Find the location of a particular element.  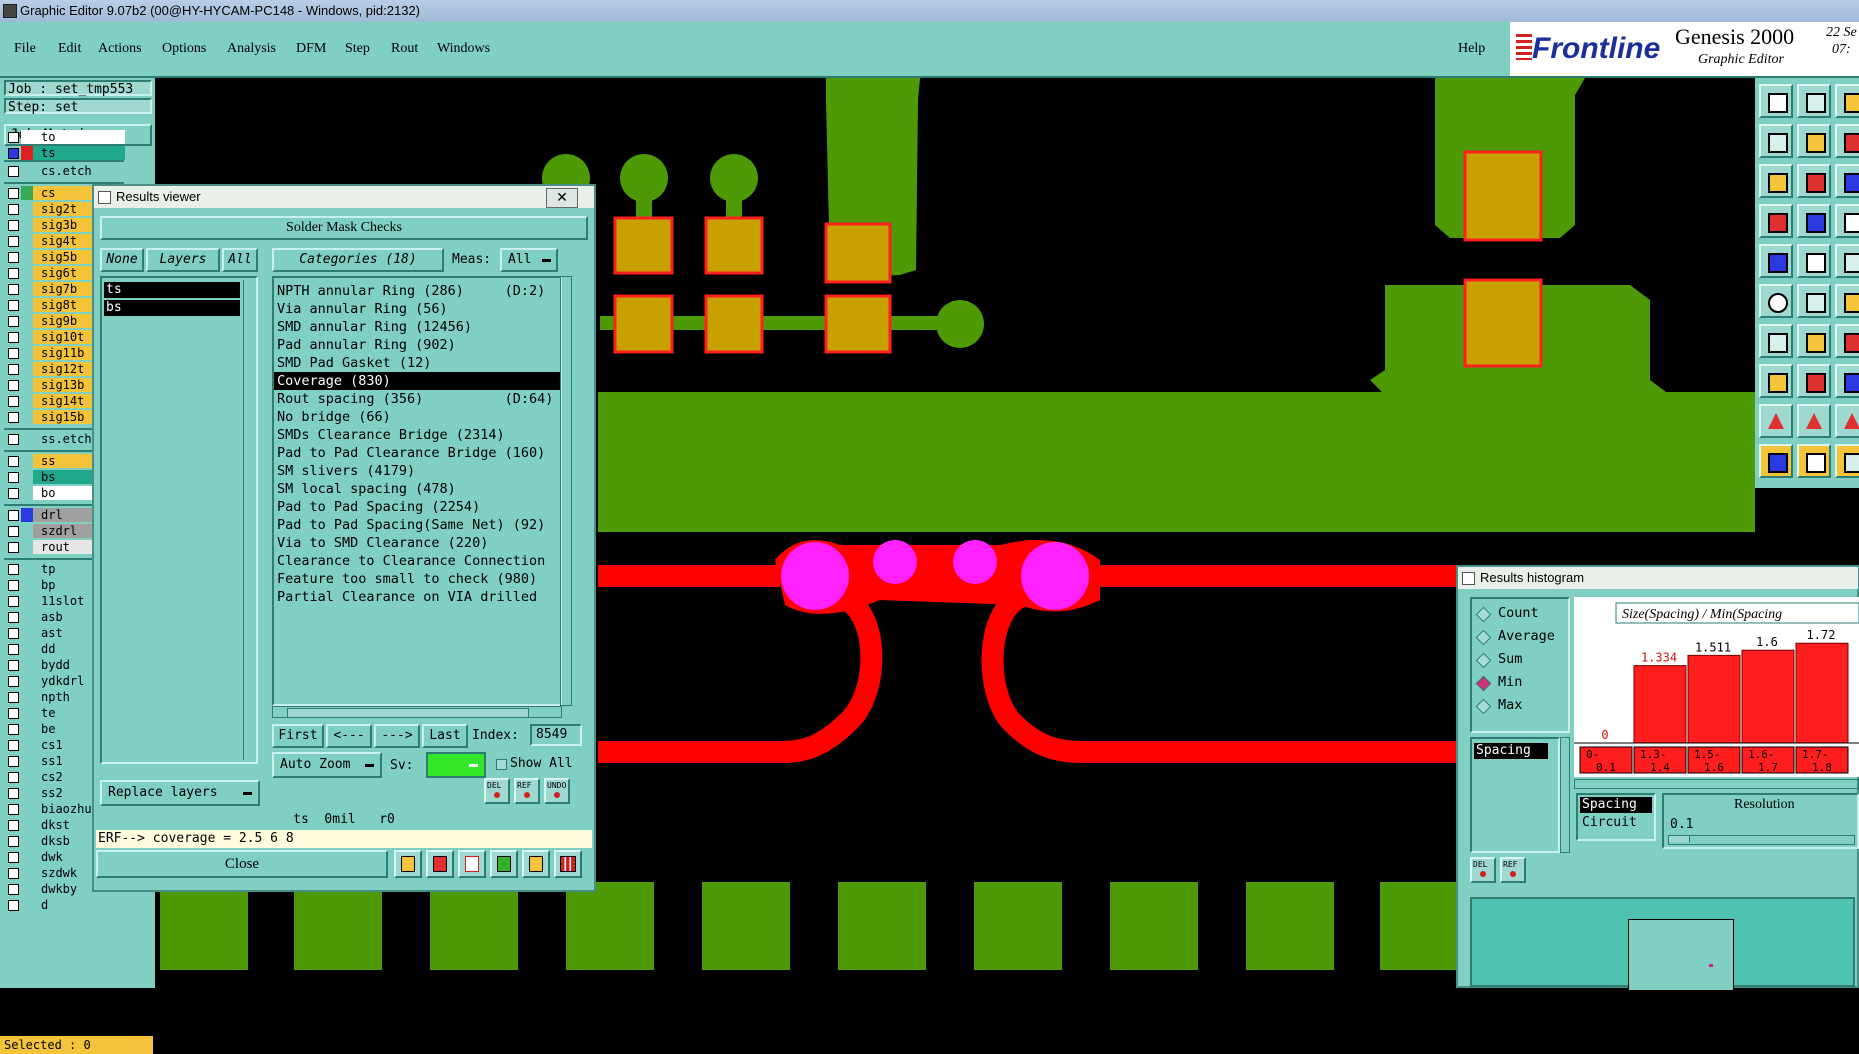

menu-step: Step is located at coordinates (357, 49).